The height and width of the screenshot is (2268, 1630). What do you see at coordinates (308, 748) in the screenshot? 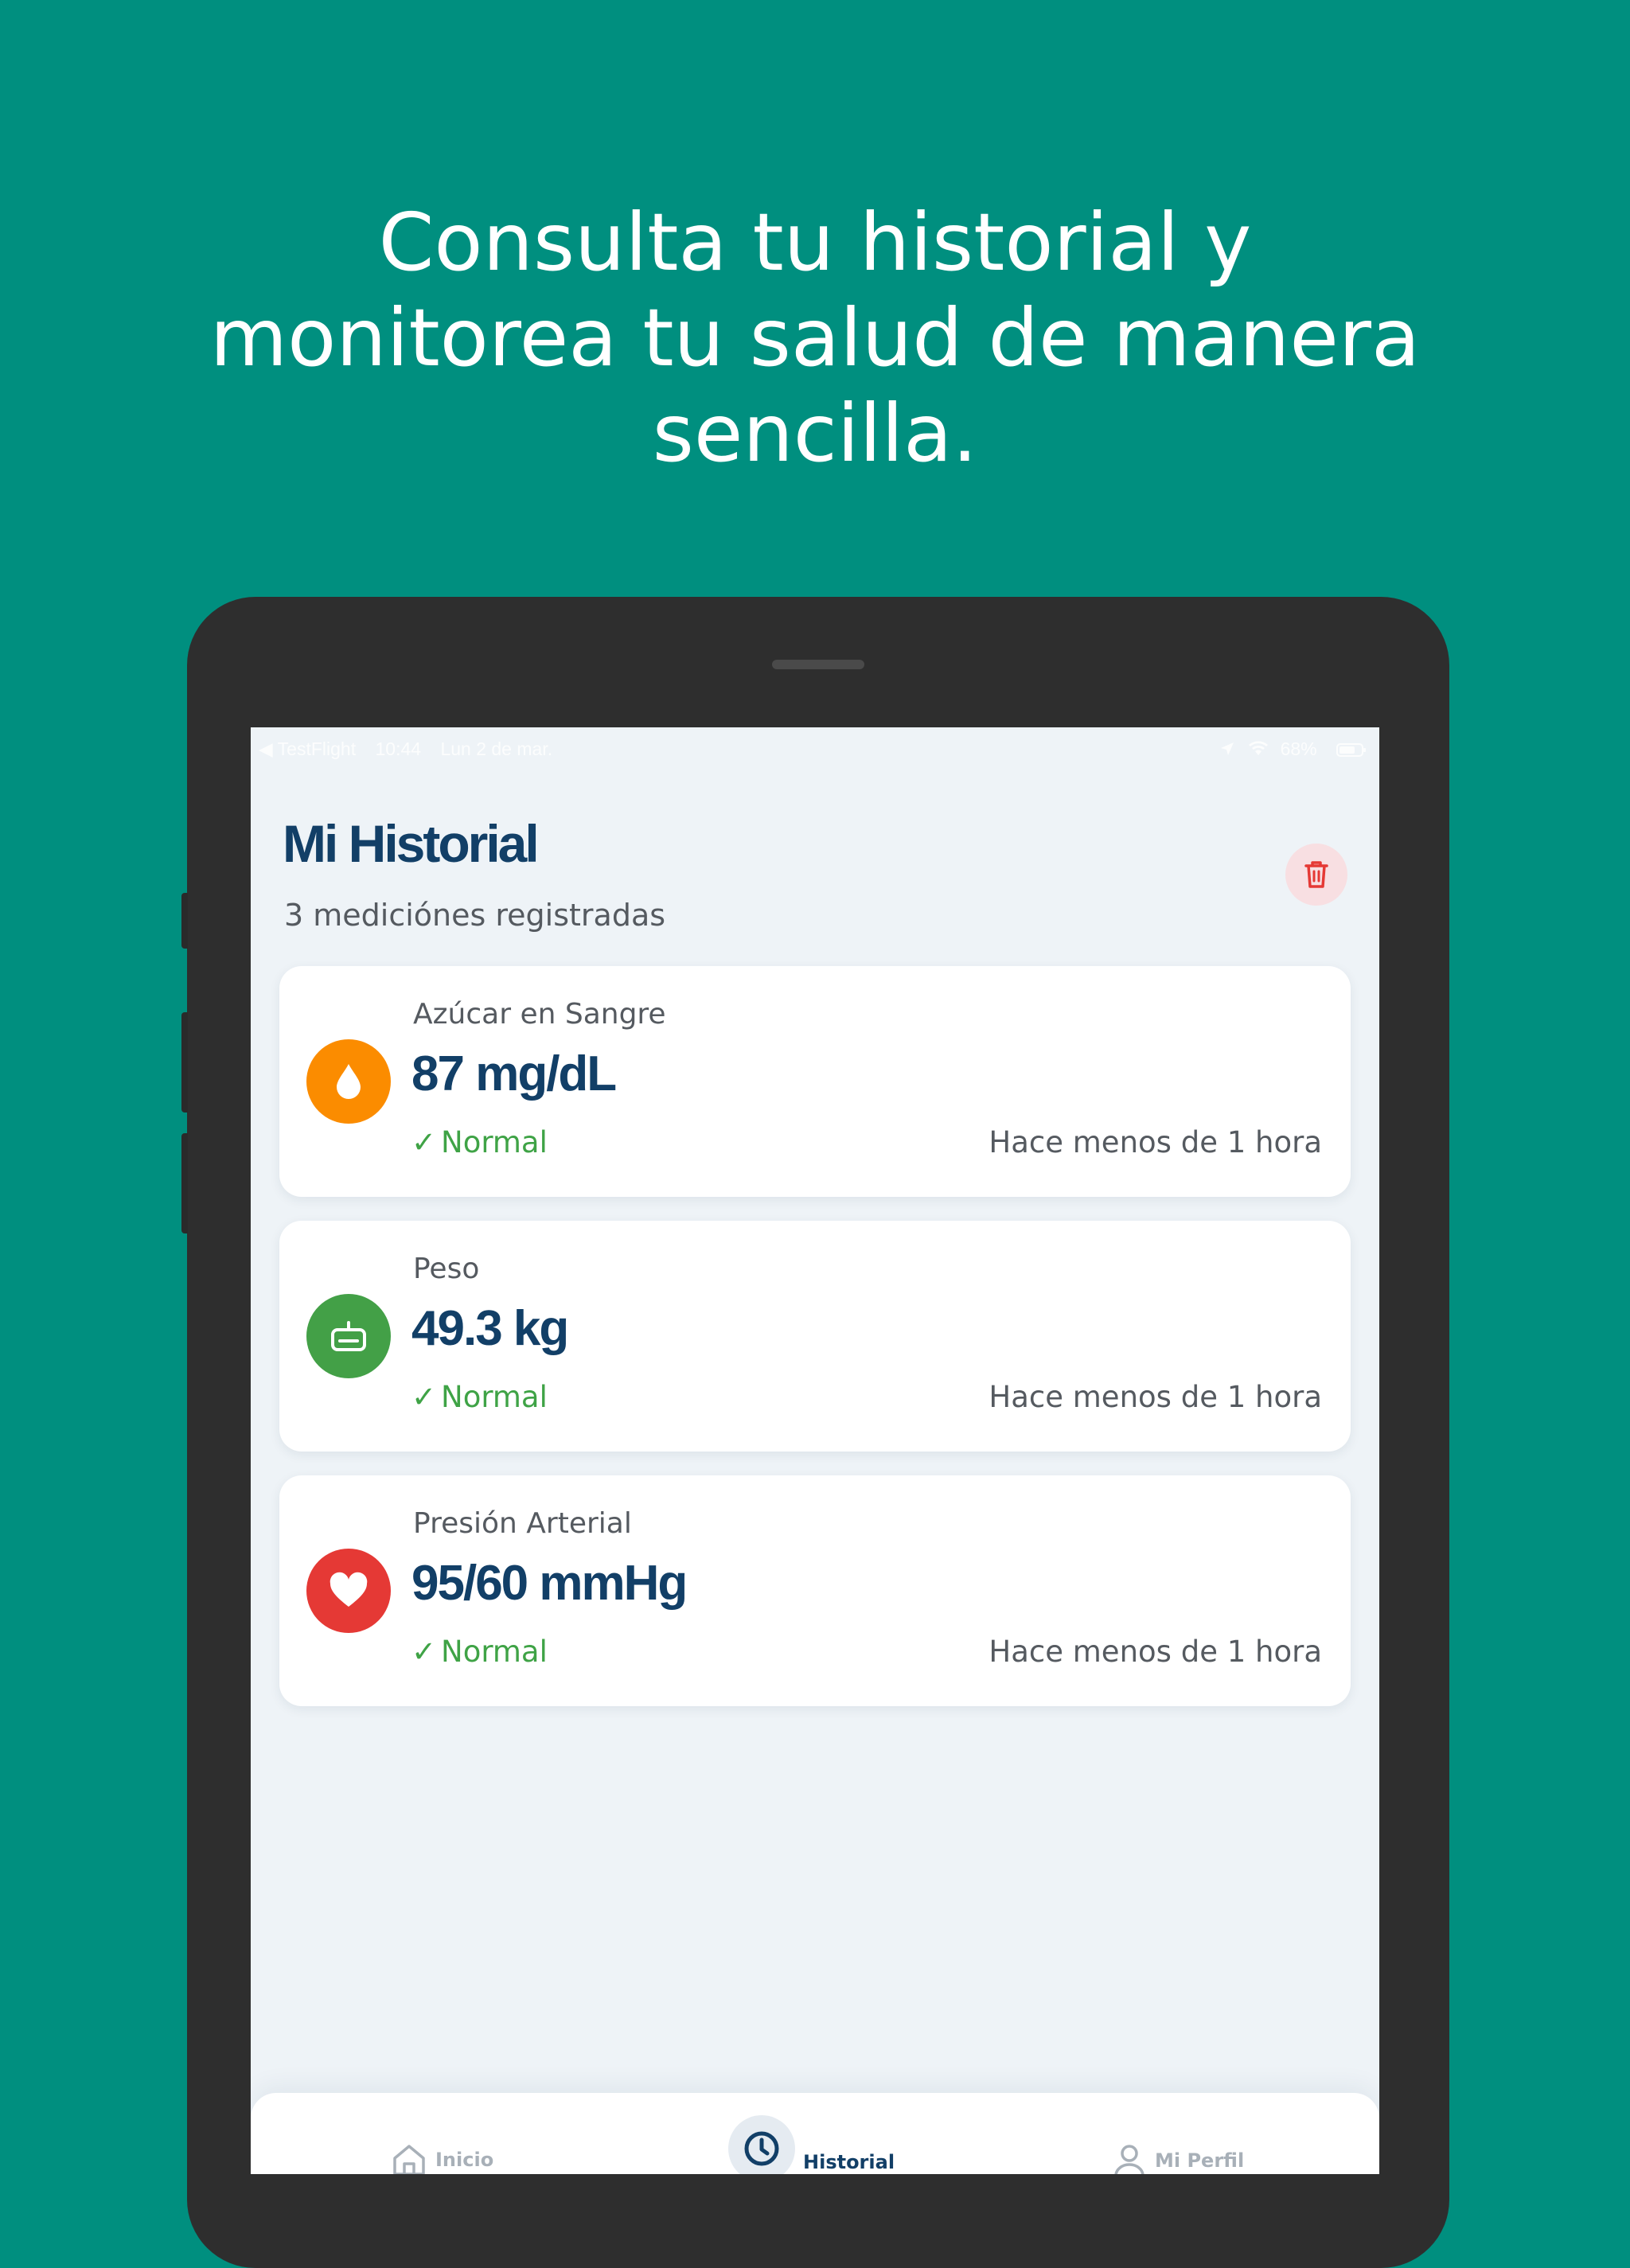
I see `back-to-app-link: ◀ TestFlight` at bounding box center [308, 748].